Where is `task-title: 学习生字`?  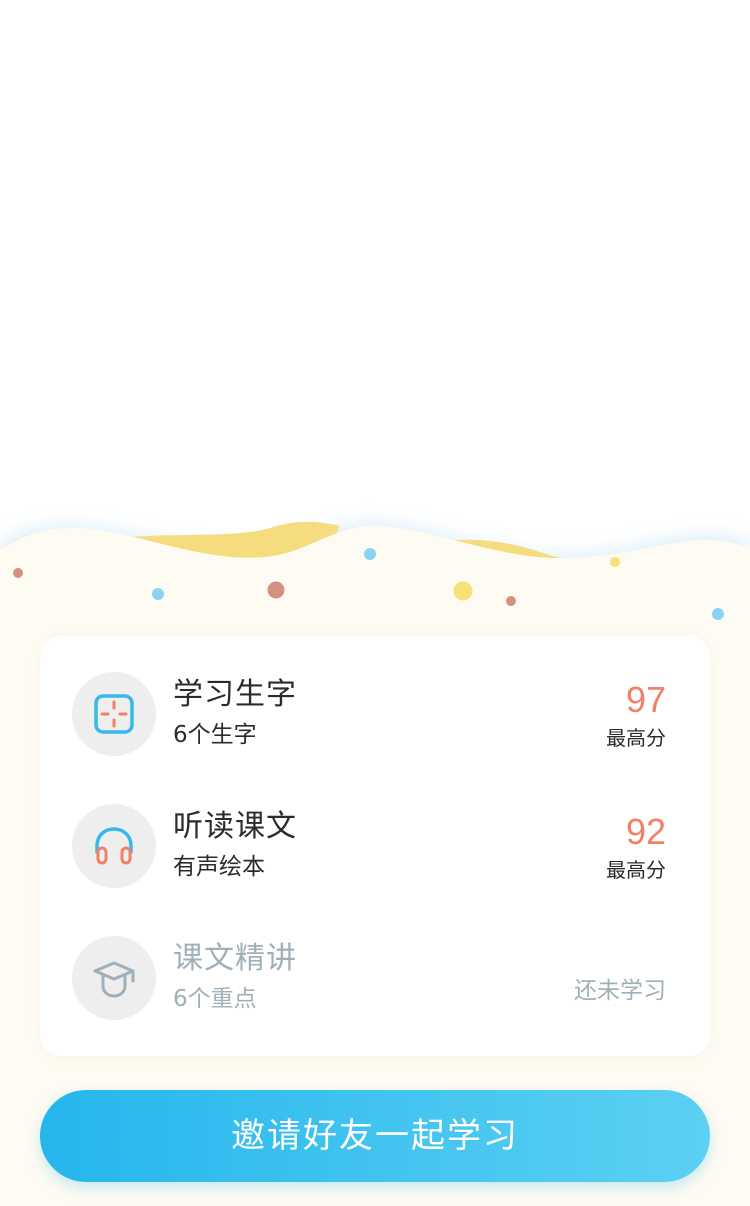
task-title: 学习生字 is located at coordinates (235, 694).